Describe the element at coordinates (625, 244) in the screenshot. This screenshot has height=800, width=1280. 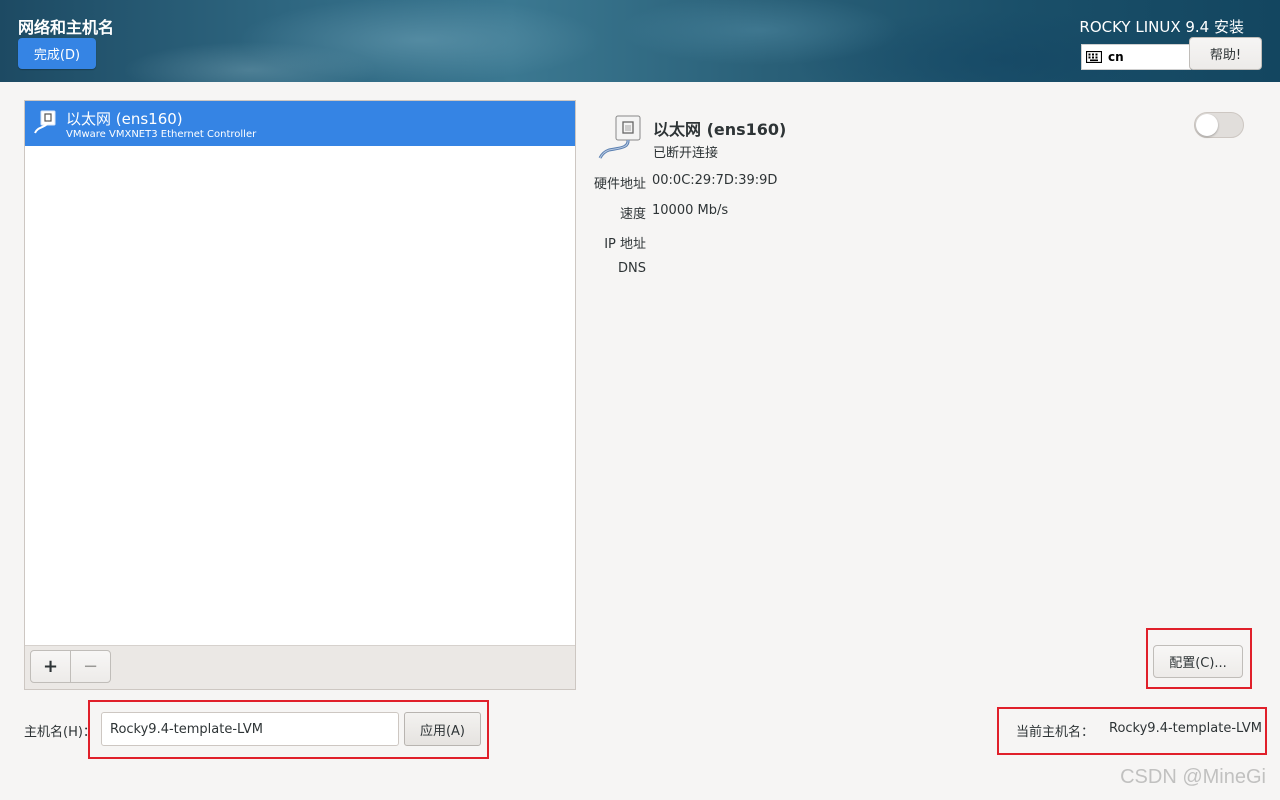
I see `ip-address-label: IP 地址` at that location.